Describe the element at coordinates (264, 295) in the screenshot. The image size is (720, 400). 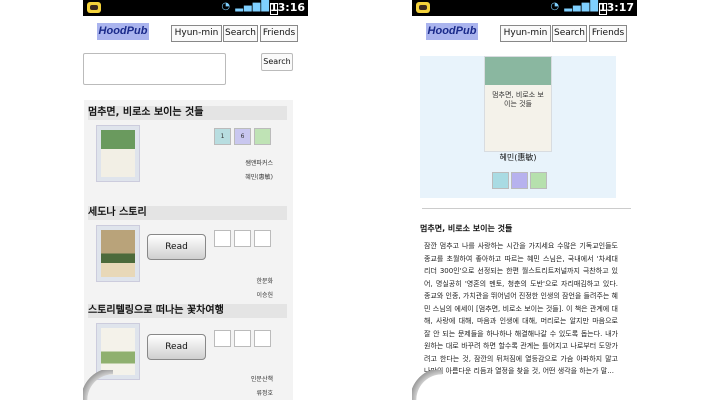
I see `author: 이승헌` at that location.